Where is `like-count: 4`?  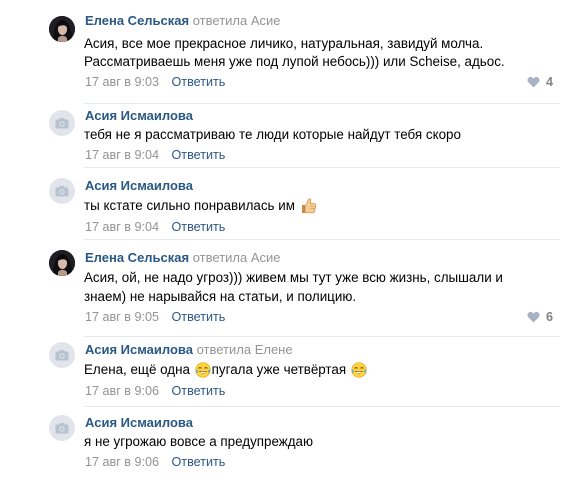
like-count: 4 is located at coordinates (549, 82).